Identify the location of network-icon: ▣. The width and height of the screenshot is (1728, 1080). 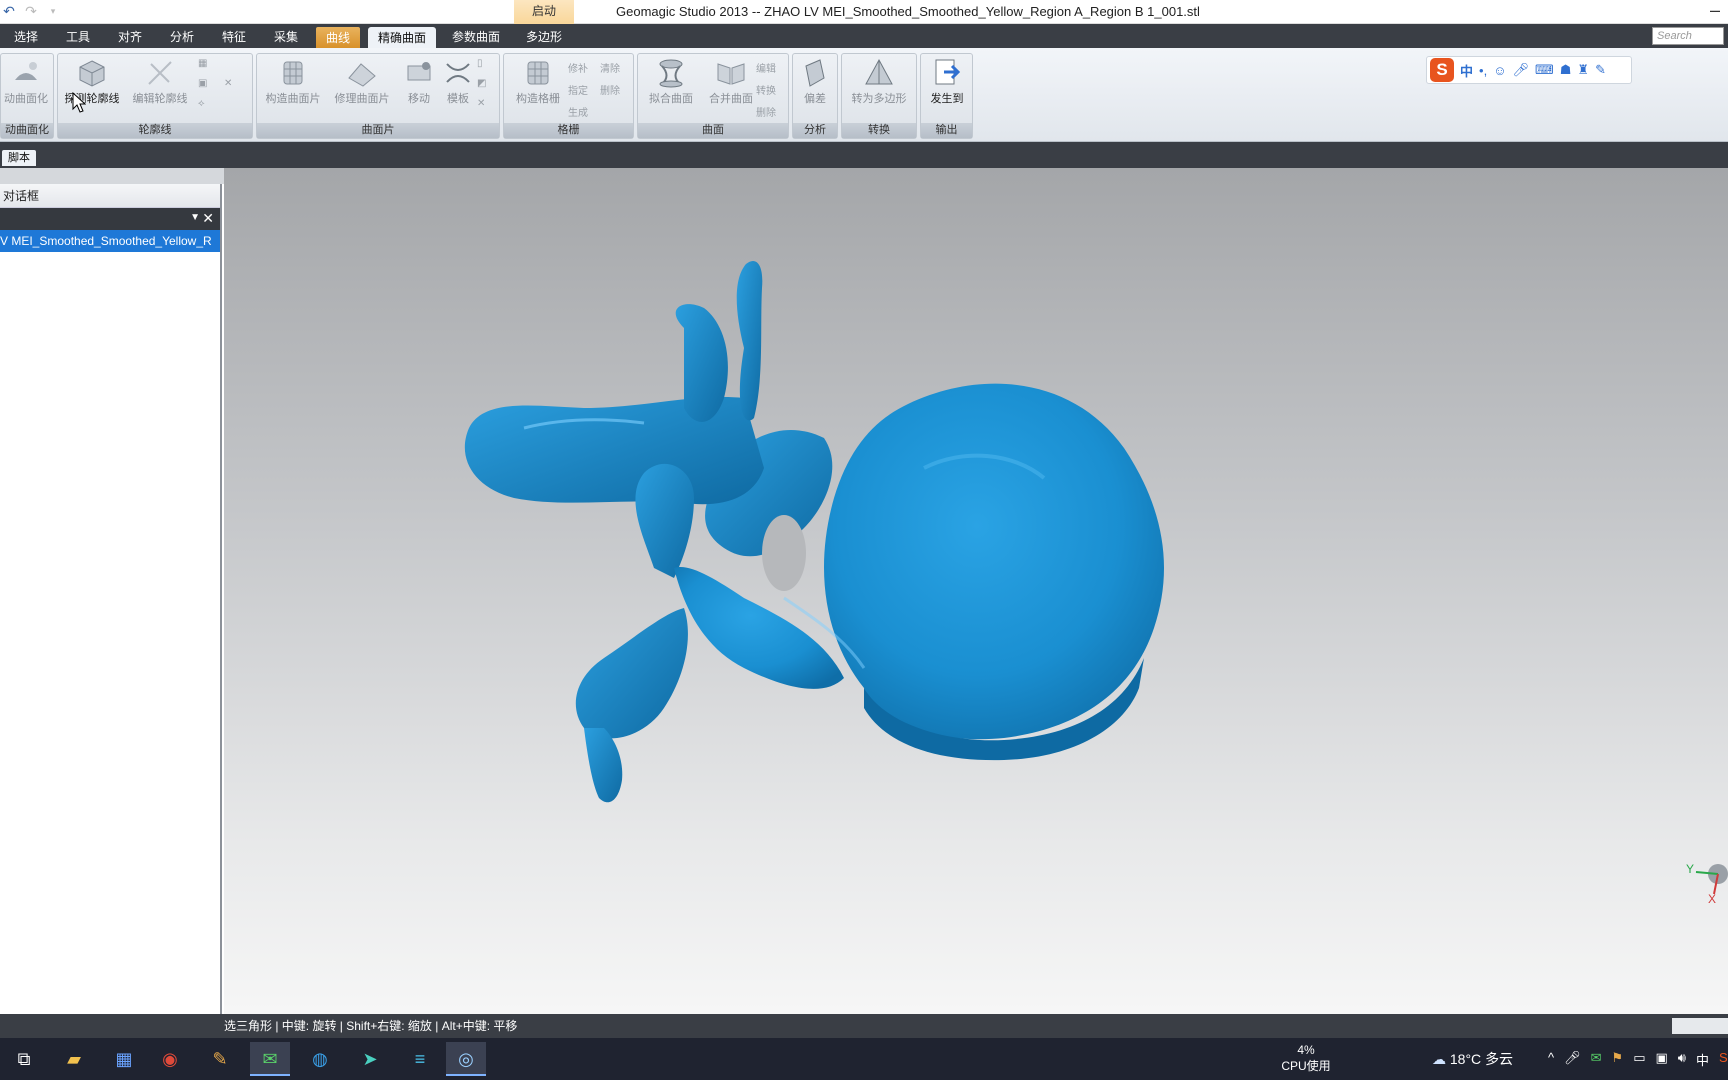
(1661, 1059).